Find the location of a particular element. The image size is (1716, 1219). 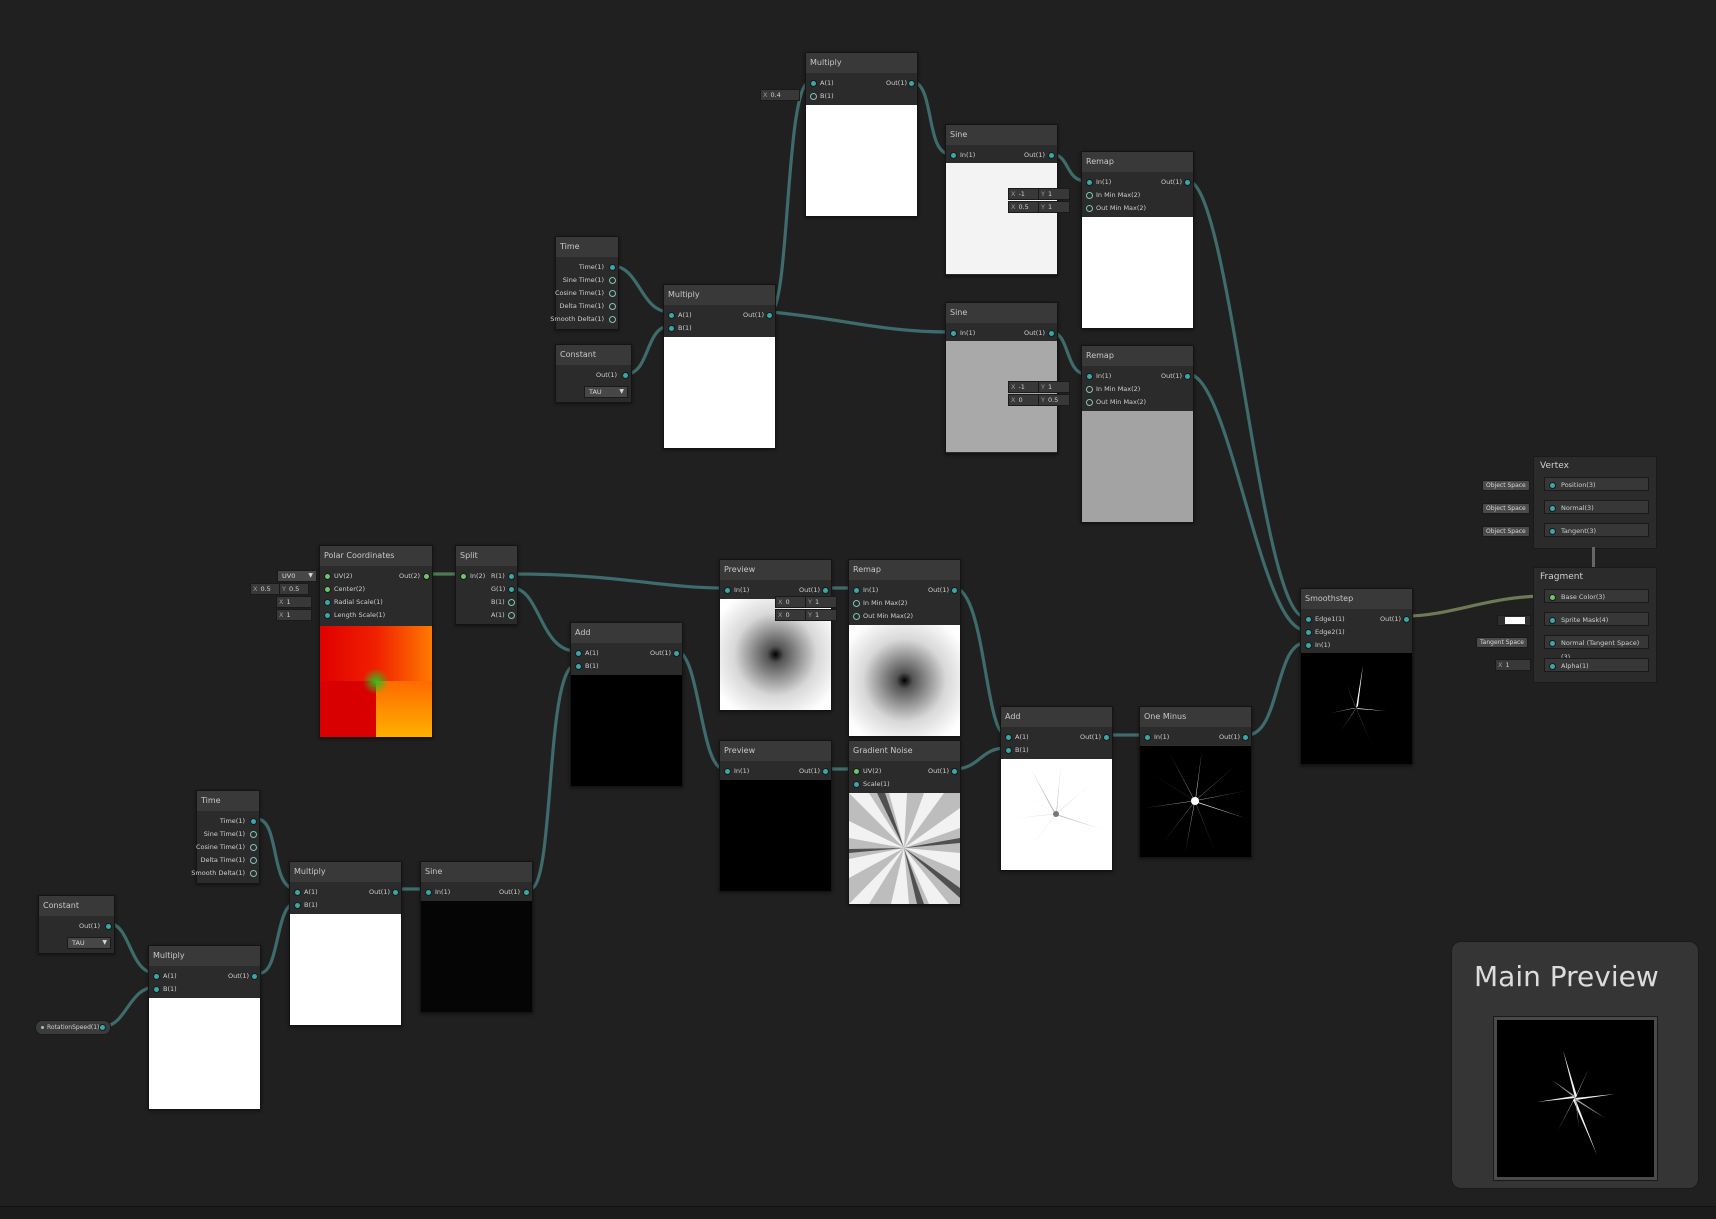

input-port-length-scale is located at coordinates (327, 615).